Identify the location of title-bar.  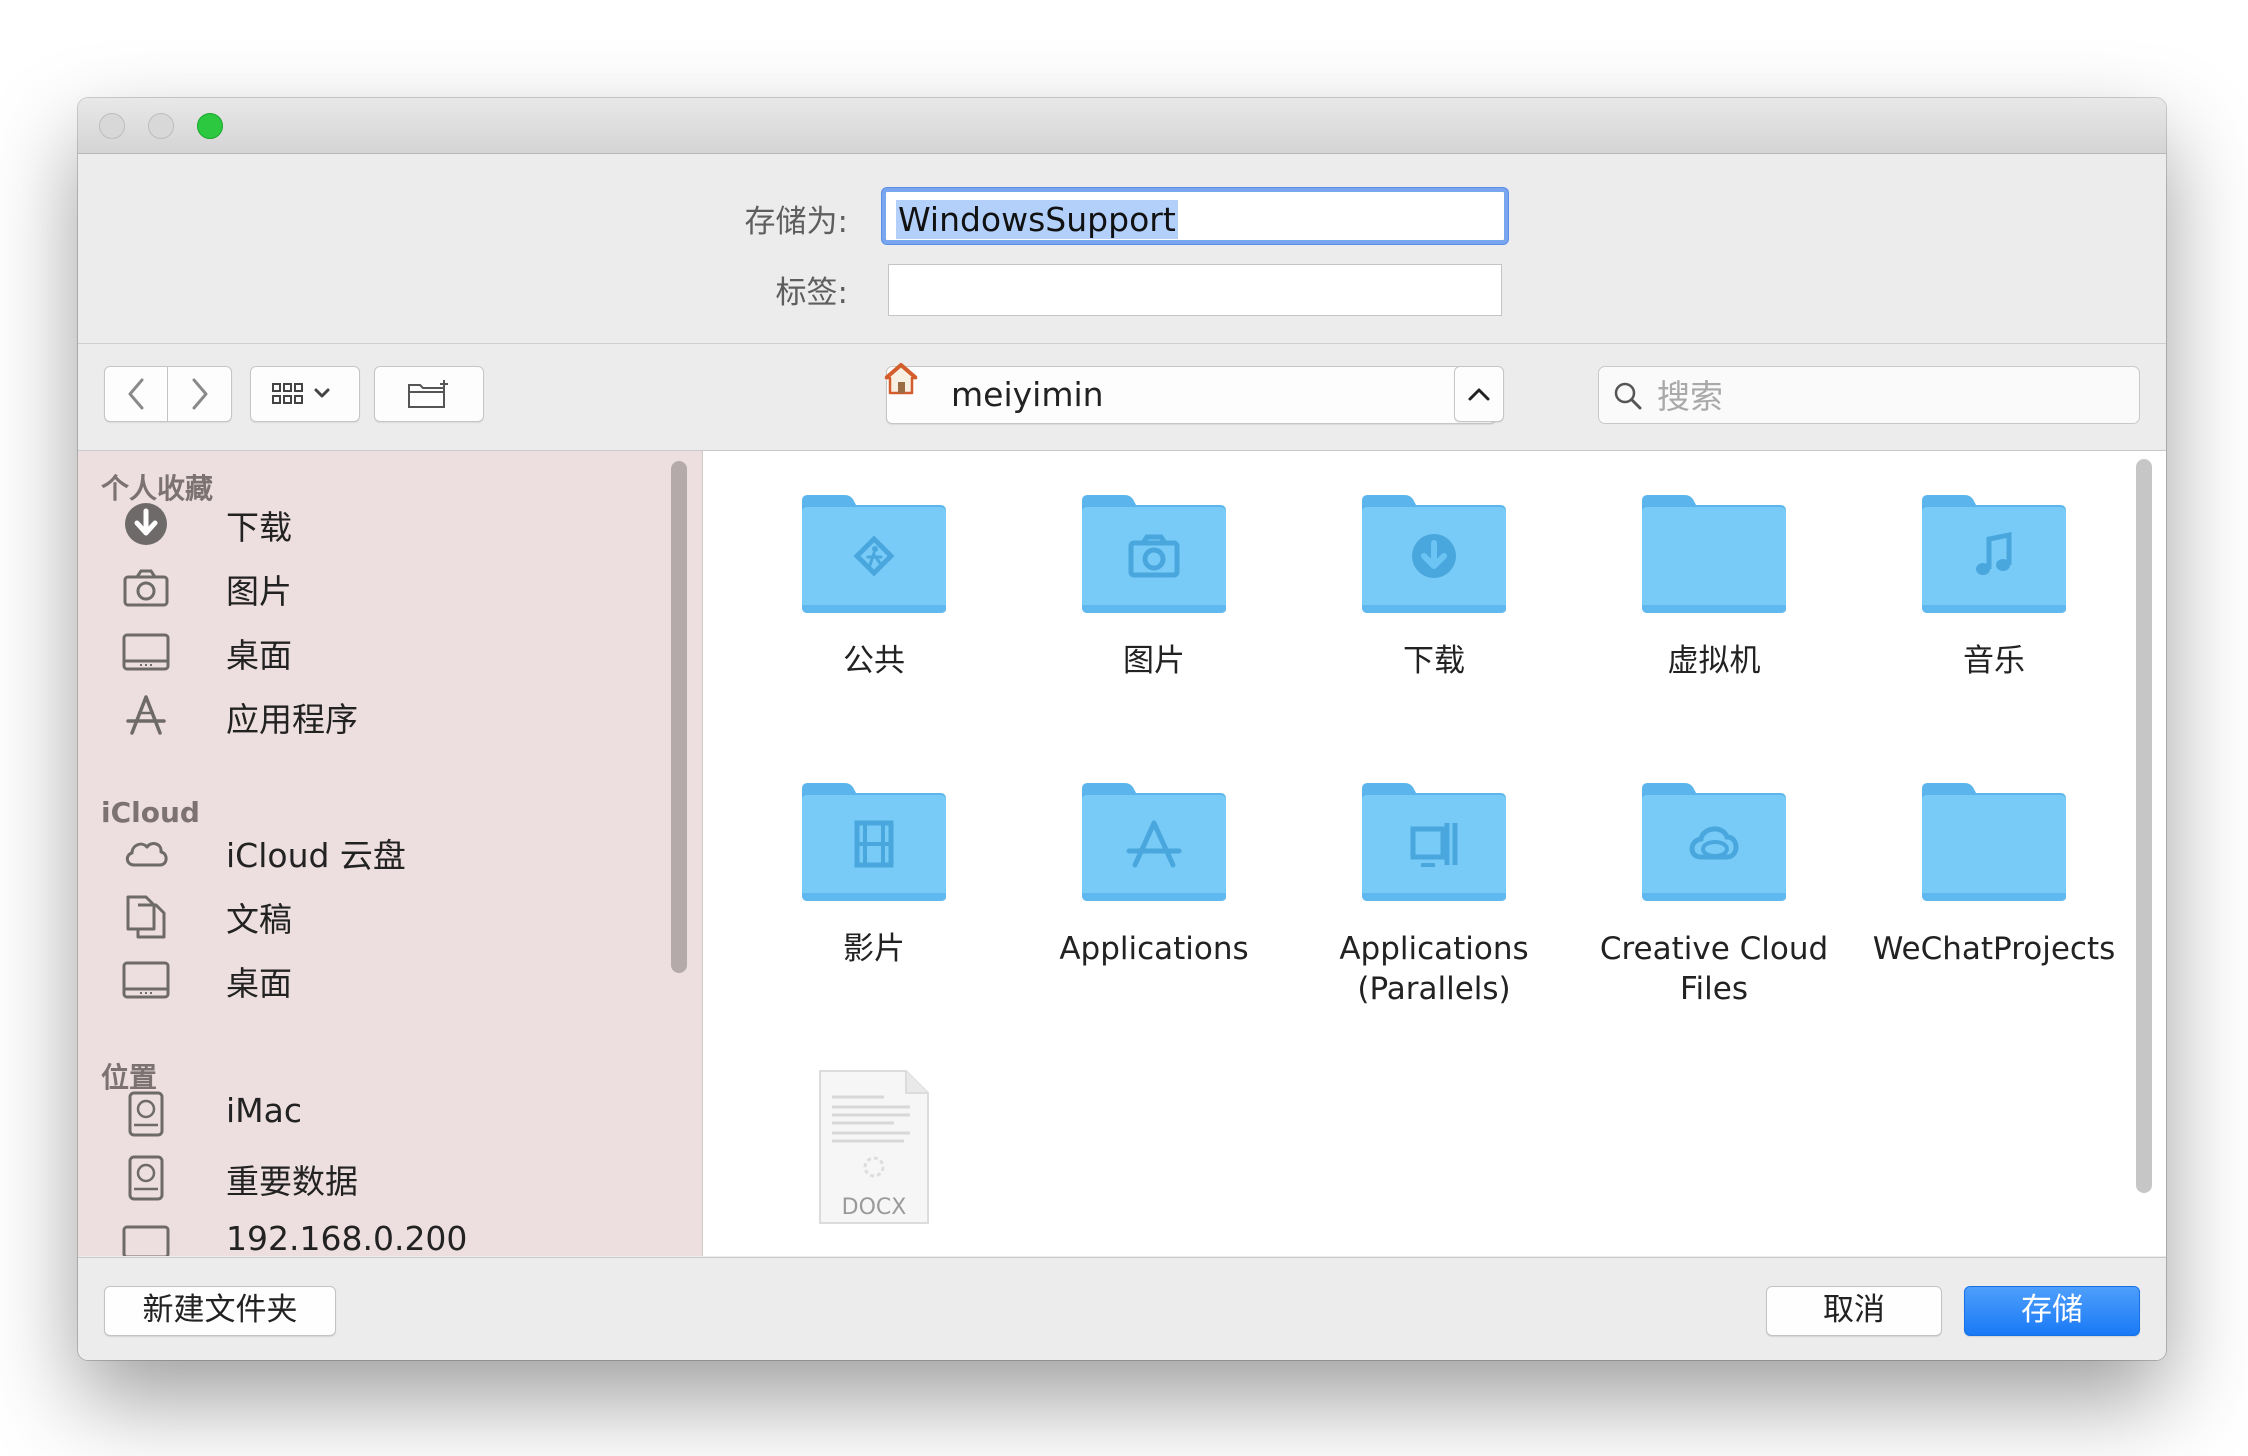
(1122, 126).